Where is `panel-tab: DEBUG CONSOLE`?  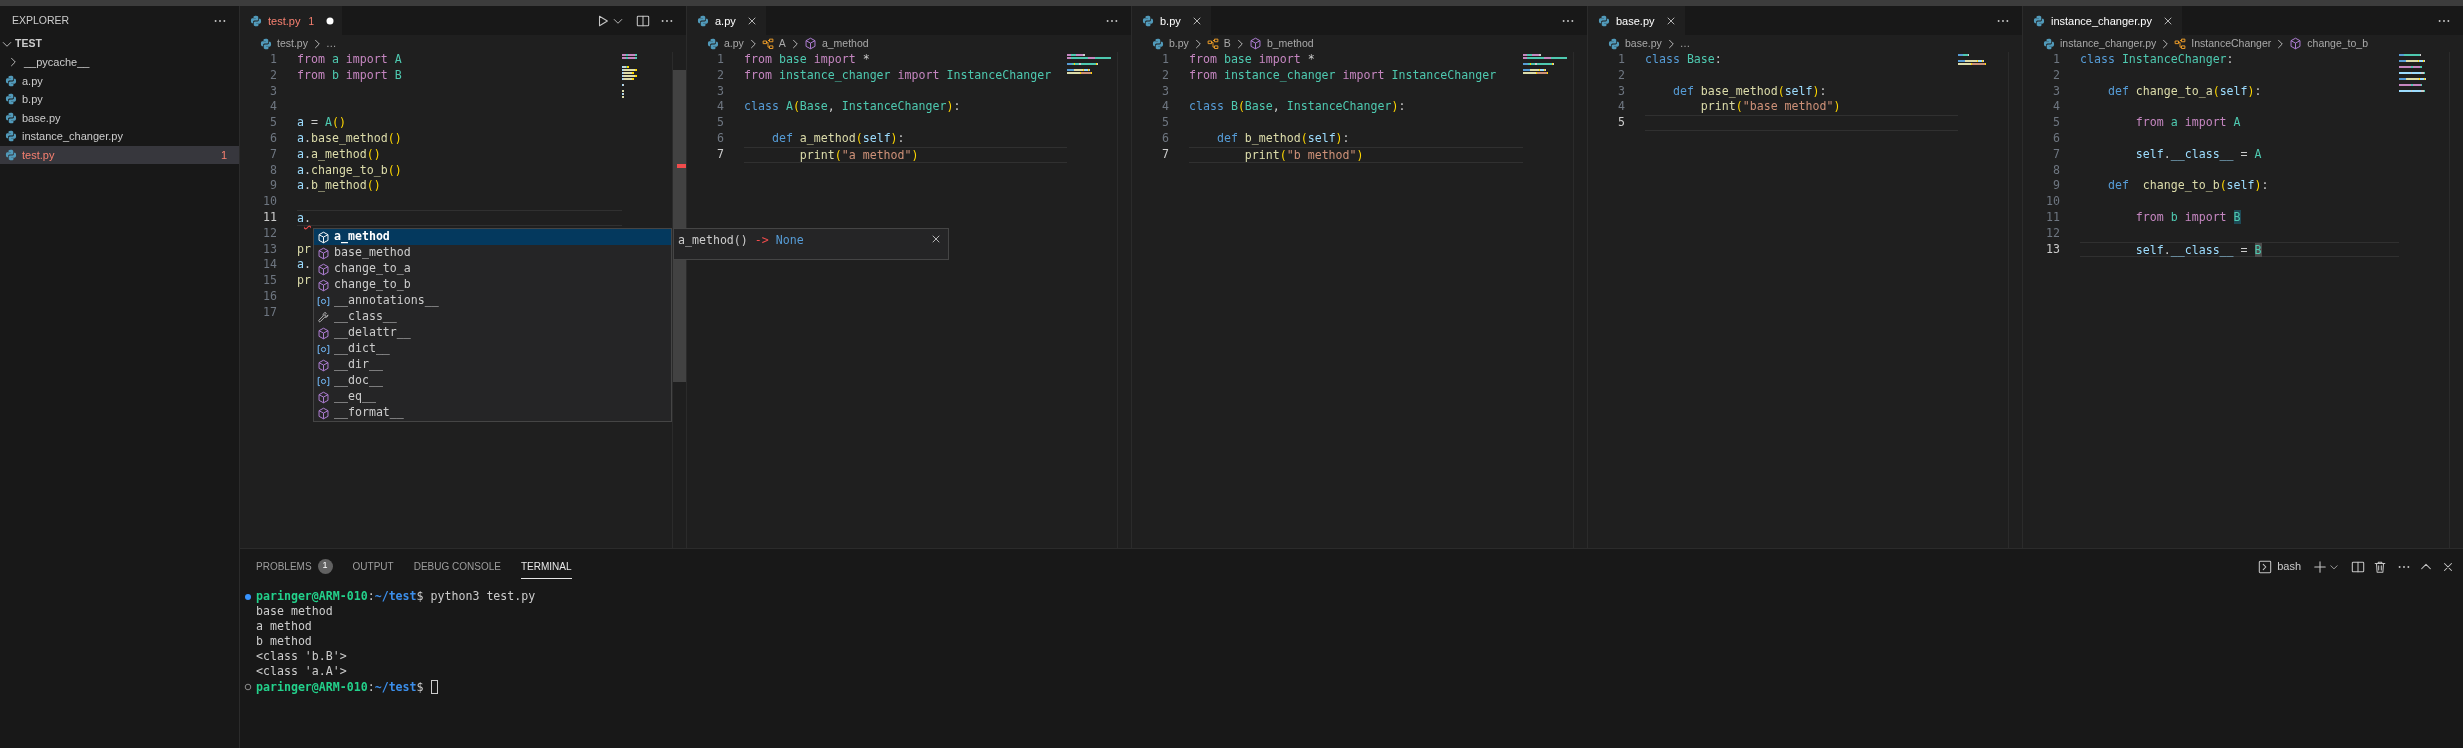 panel-tab: DEBUG CONSOLE is located at coordinates (457, 566).